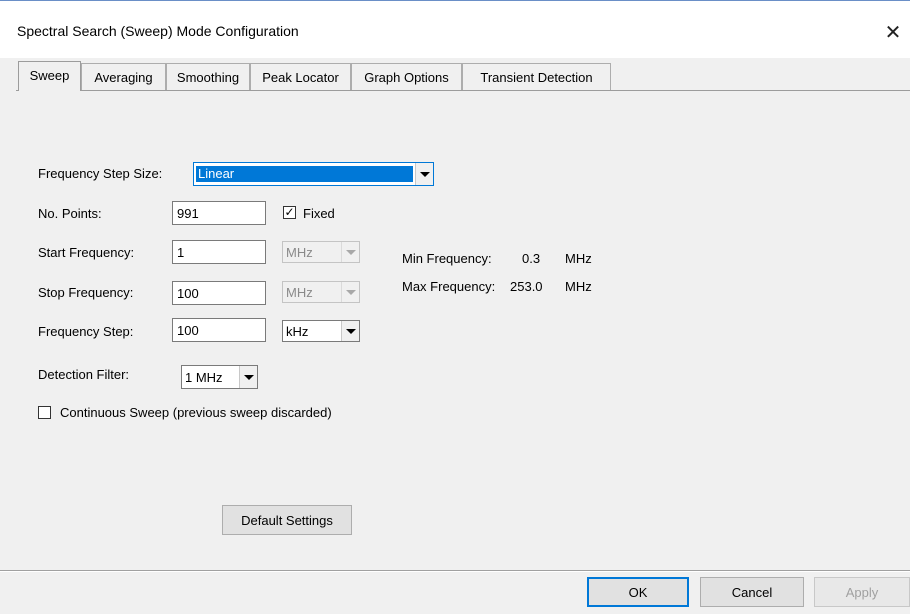  I want to click on stop-frequency-input, so click(219, 293).